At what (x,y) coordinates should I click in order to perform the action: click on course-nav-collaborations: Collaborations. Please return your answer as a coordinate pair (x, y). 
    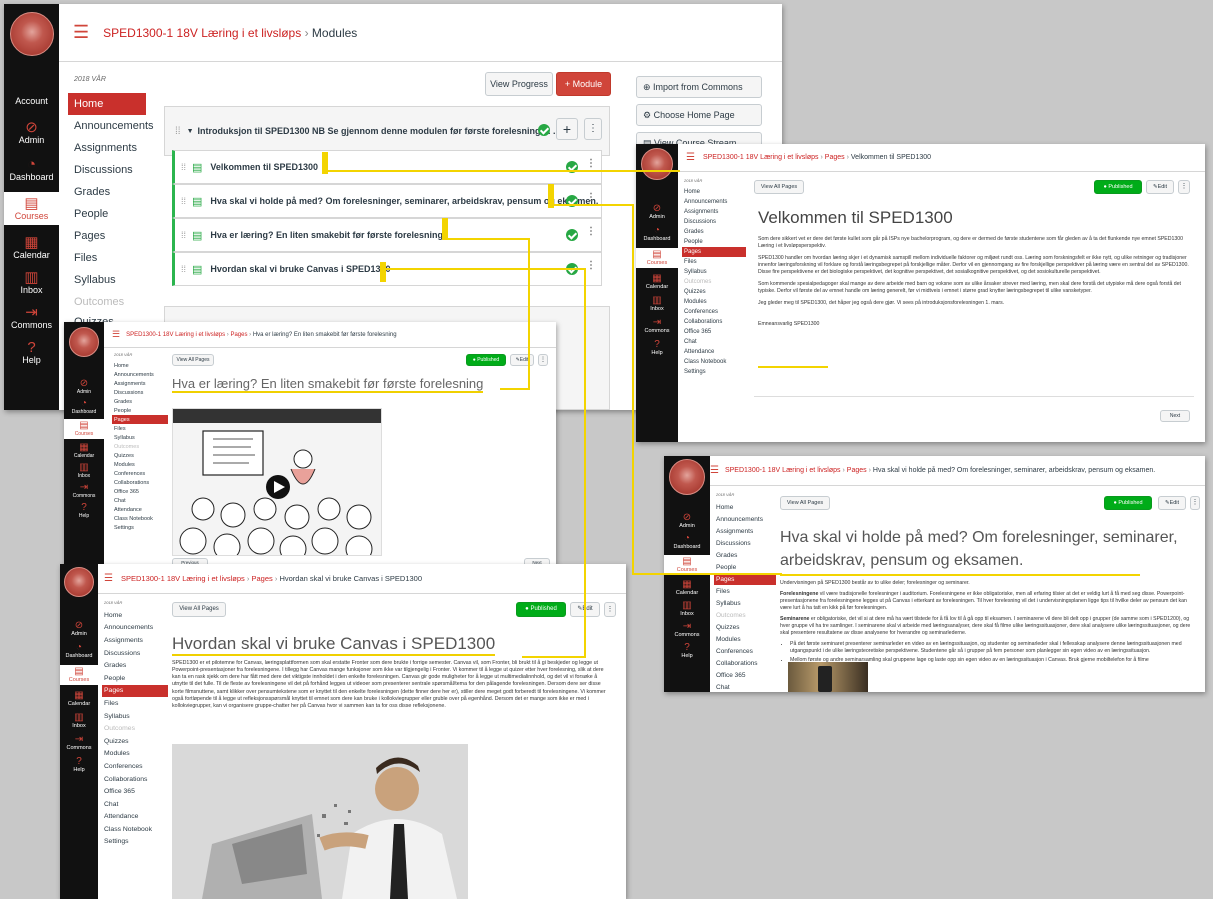
    Looking at the image, I should click on (140, 482).